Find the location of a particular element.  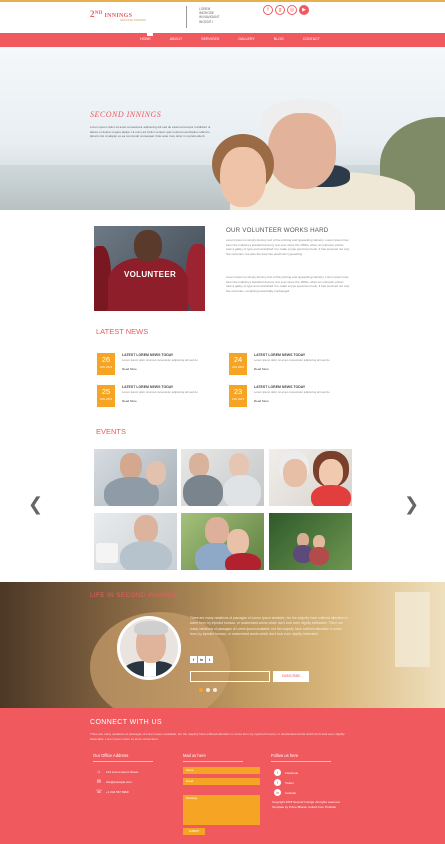

volunteer-shirt-label: VOLUNTEER is located at coordinates (150, 274).